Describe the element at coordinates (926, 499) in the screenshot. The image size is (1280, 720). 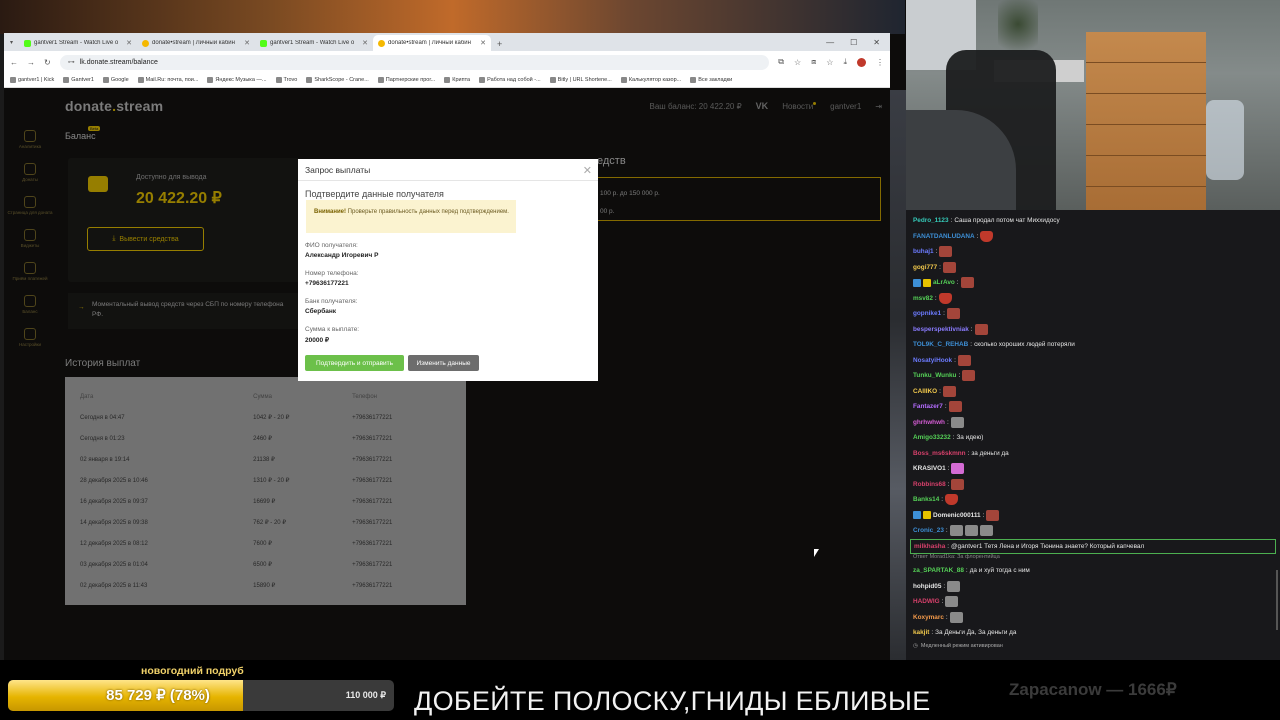
I see `chat-username: Banks14` at that location.